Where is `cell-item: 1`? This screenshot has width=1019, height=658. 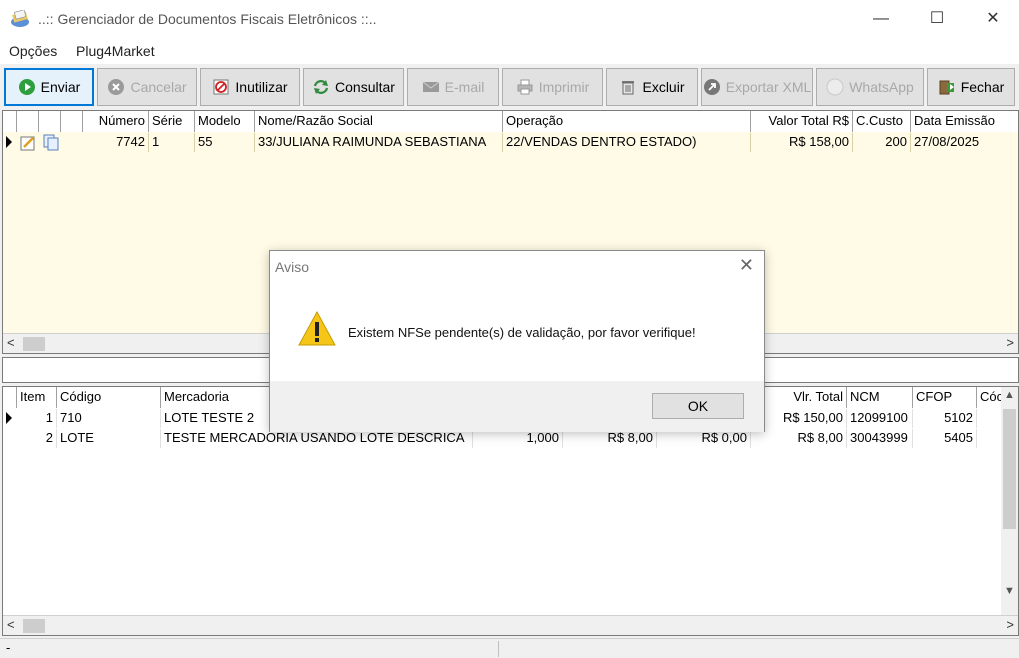 cell-item: 1 is located at coordinates (37, 418).